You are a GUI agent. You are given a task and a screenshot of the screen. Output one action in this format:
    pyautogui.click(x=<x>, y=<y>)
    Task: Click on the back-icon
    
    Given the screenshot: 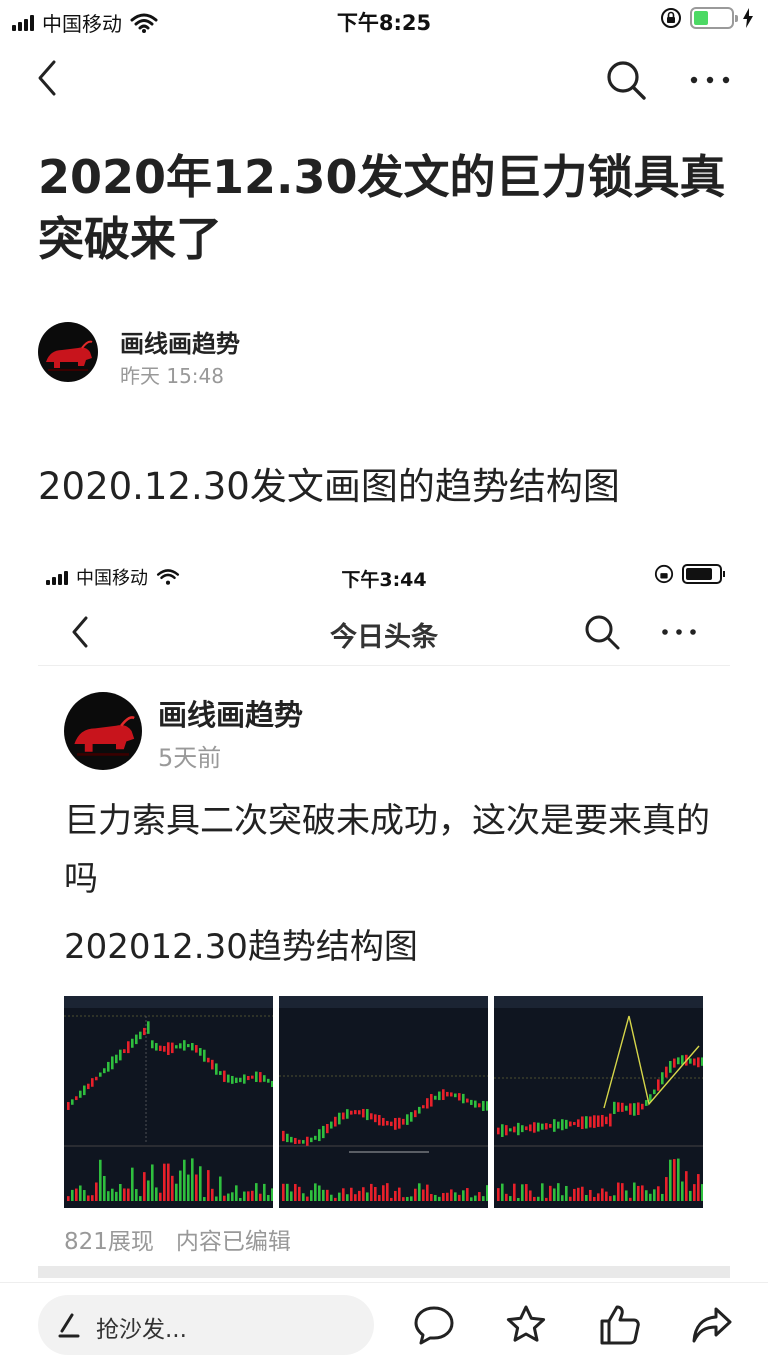 What is the action you would take?
    pyautogui.click(x=50, y=78)
    